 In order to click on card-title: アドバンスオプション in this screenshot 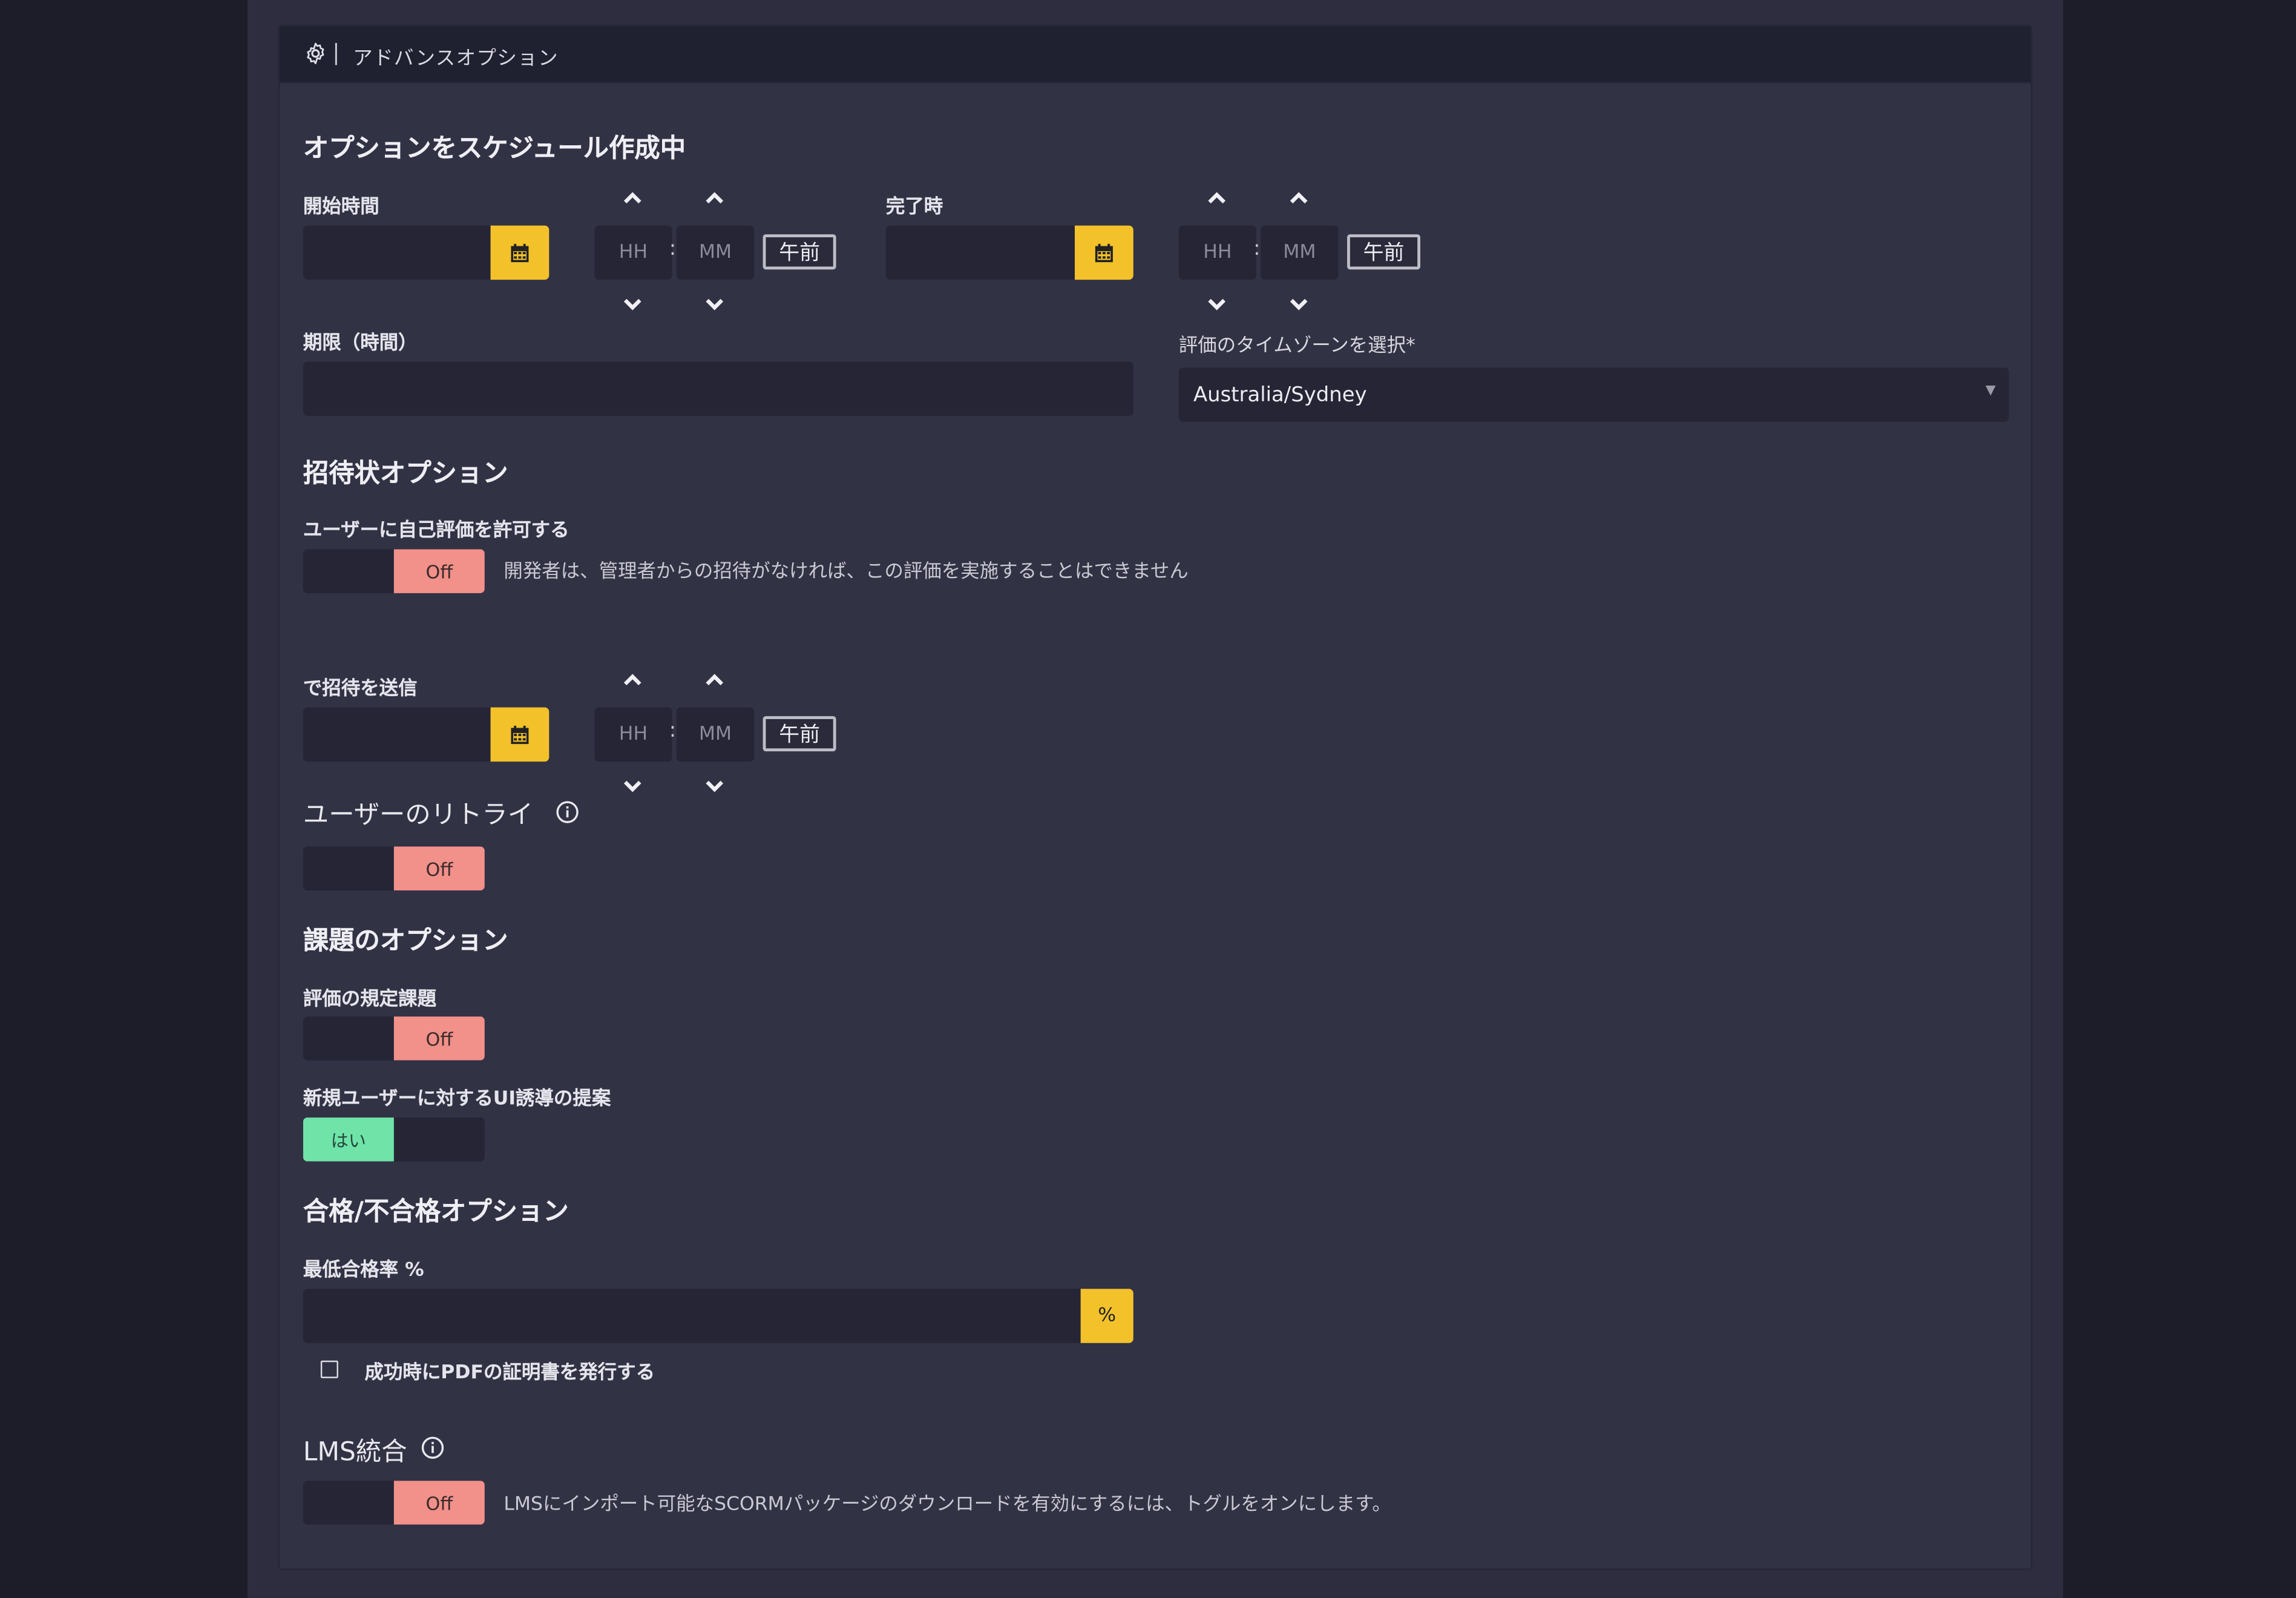, I will do `click(456, 59)`.